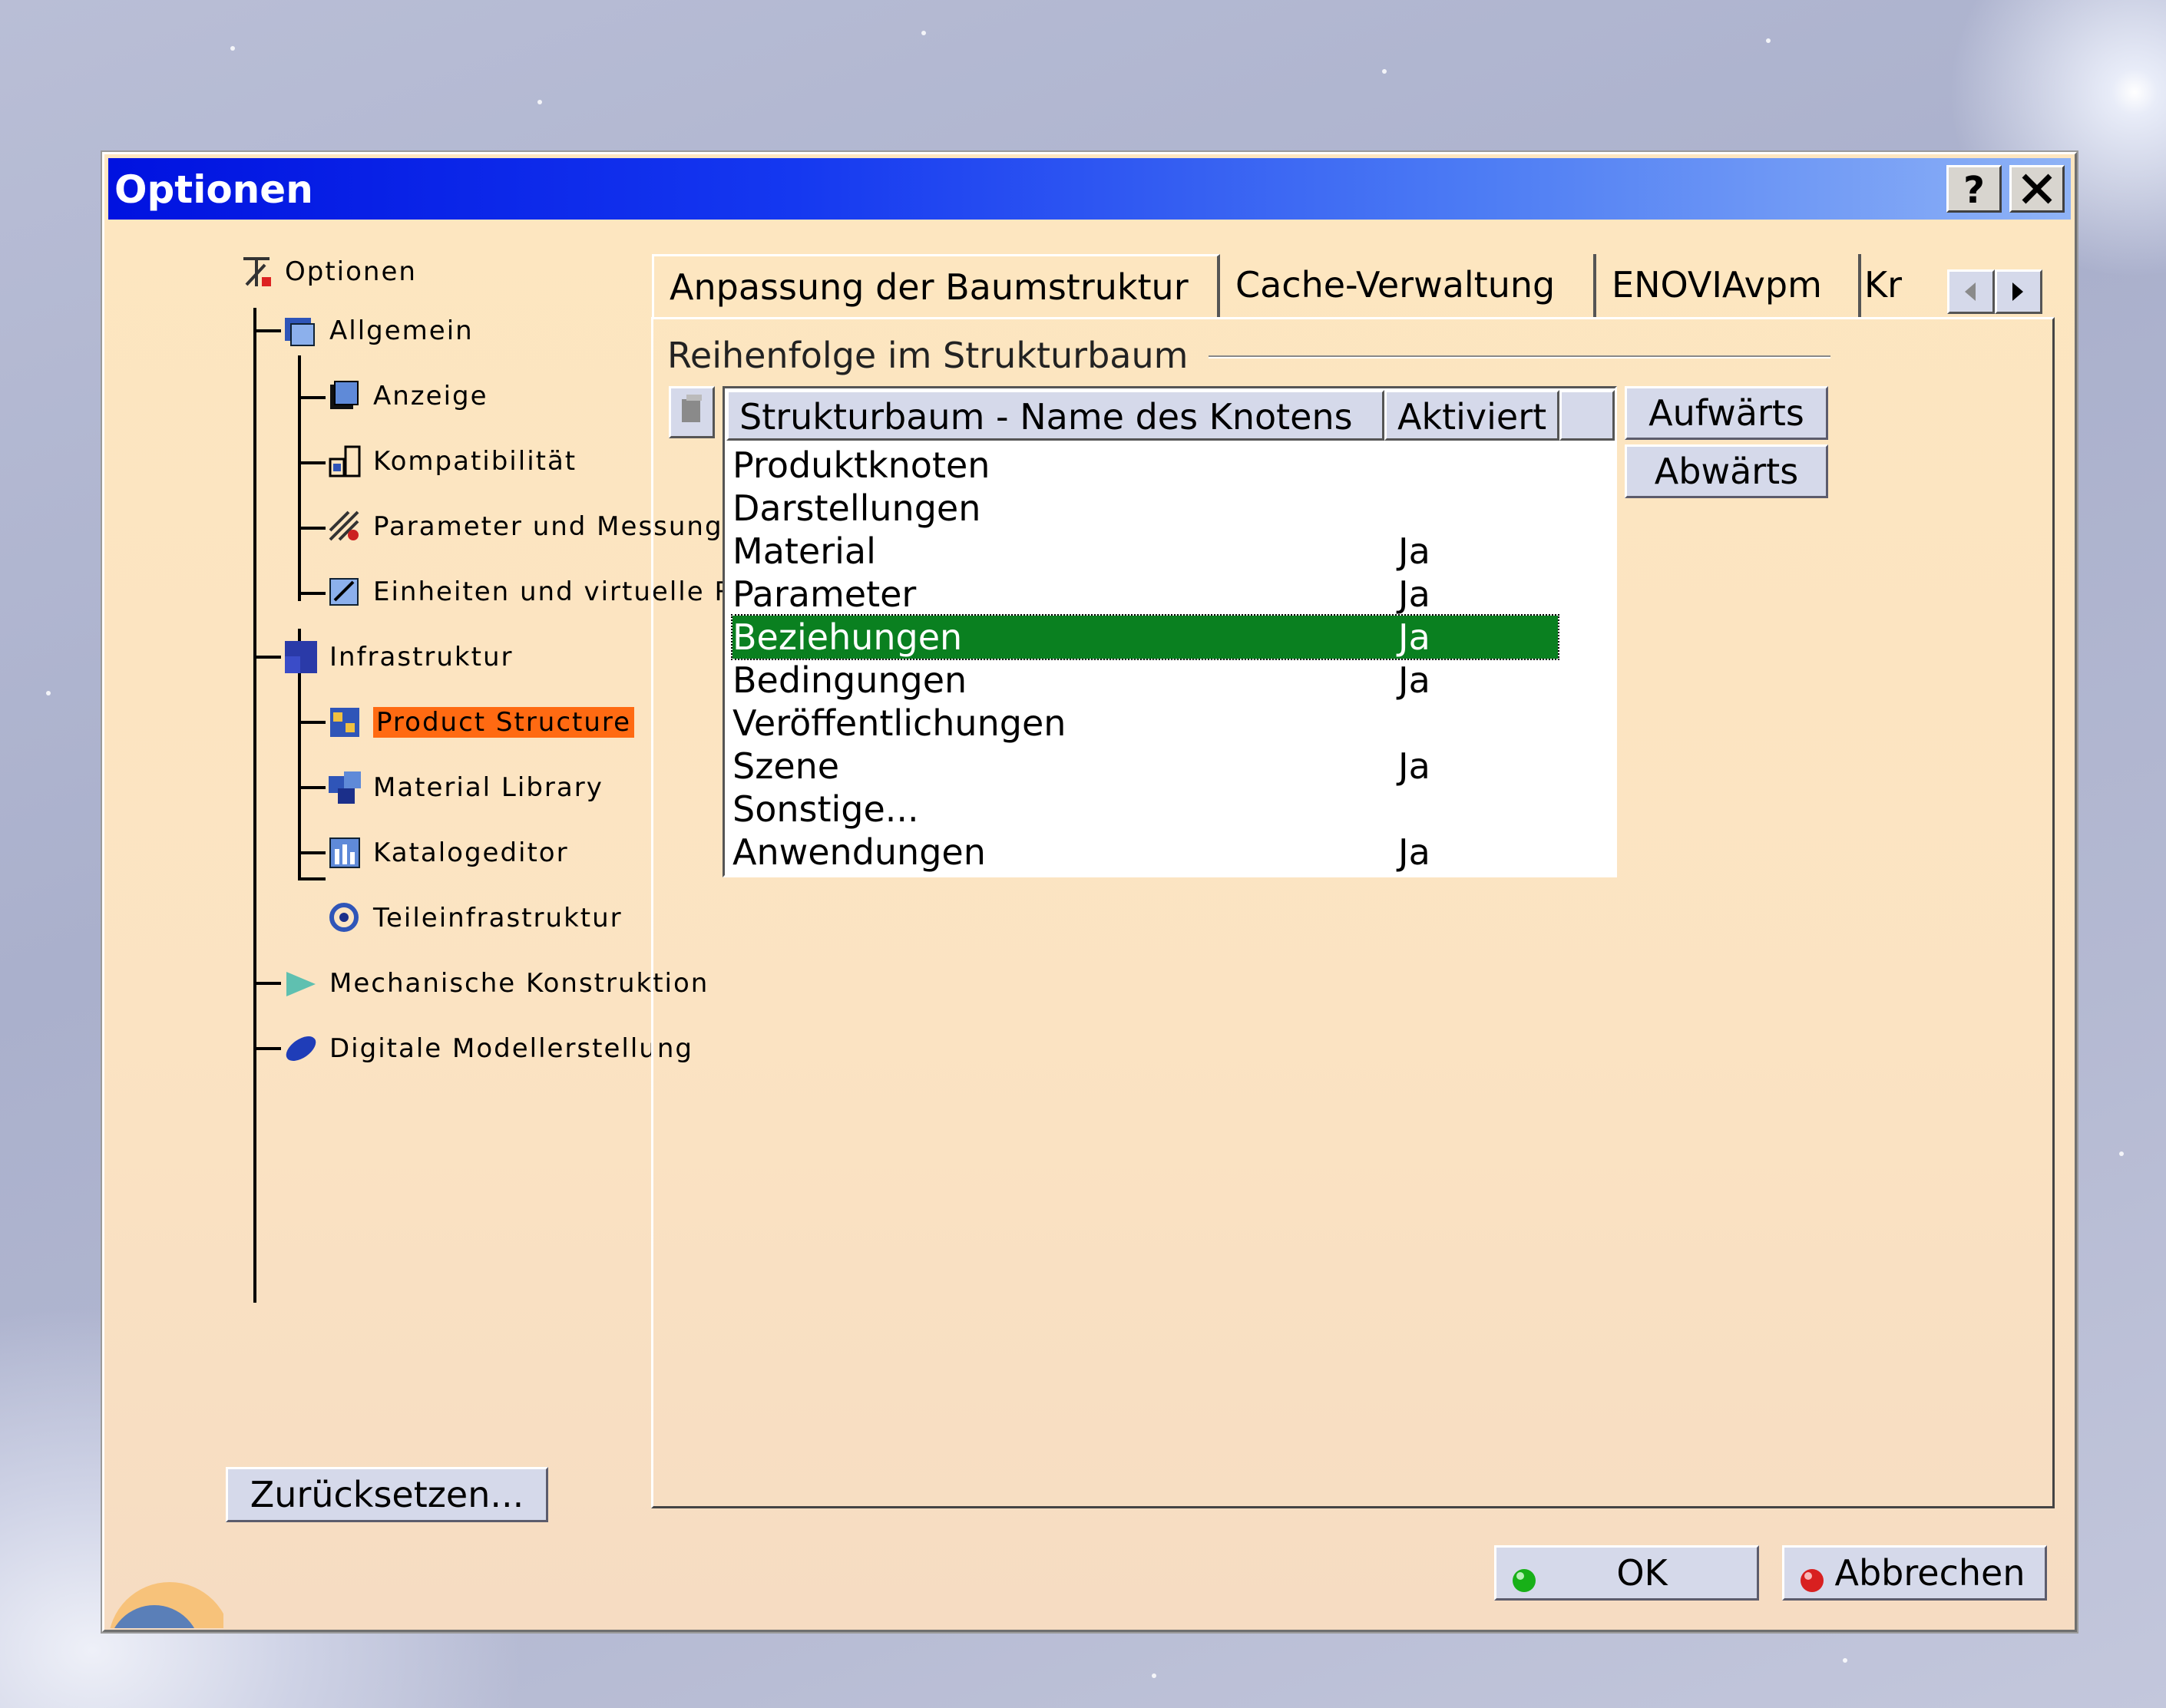 The image size is (2166, 1708). I want to click on tree-label: Kompatibilität, so click(475, 461).